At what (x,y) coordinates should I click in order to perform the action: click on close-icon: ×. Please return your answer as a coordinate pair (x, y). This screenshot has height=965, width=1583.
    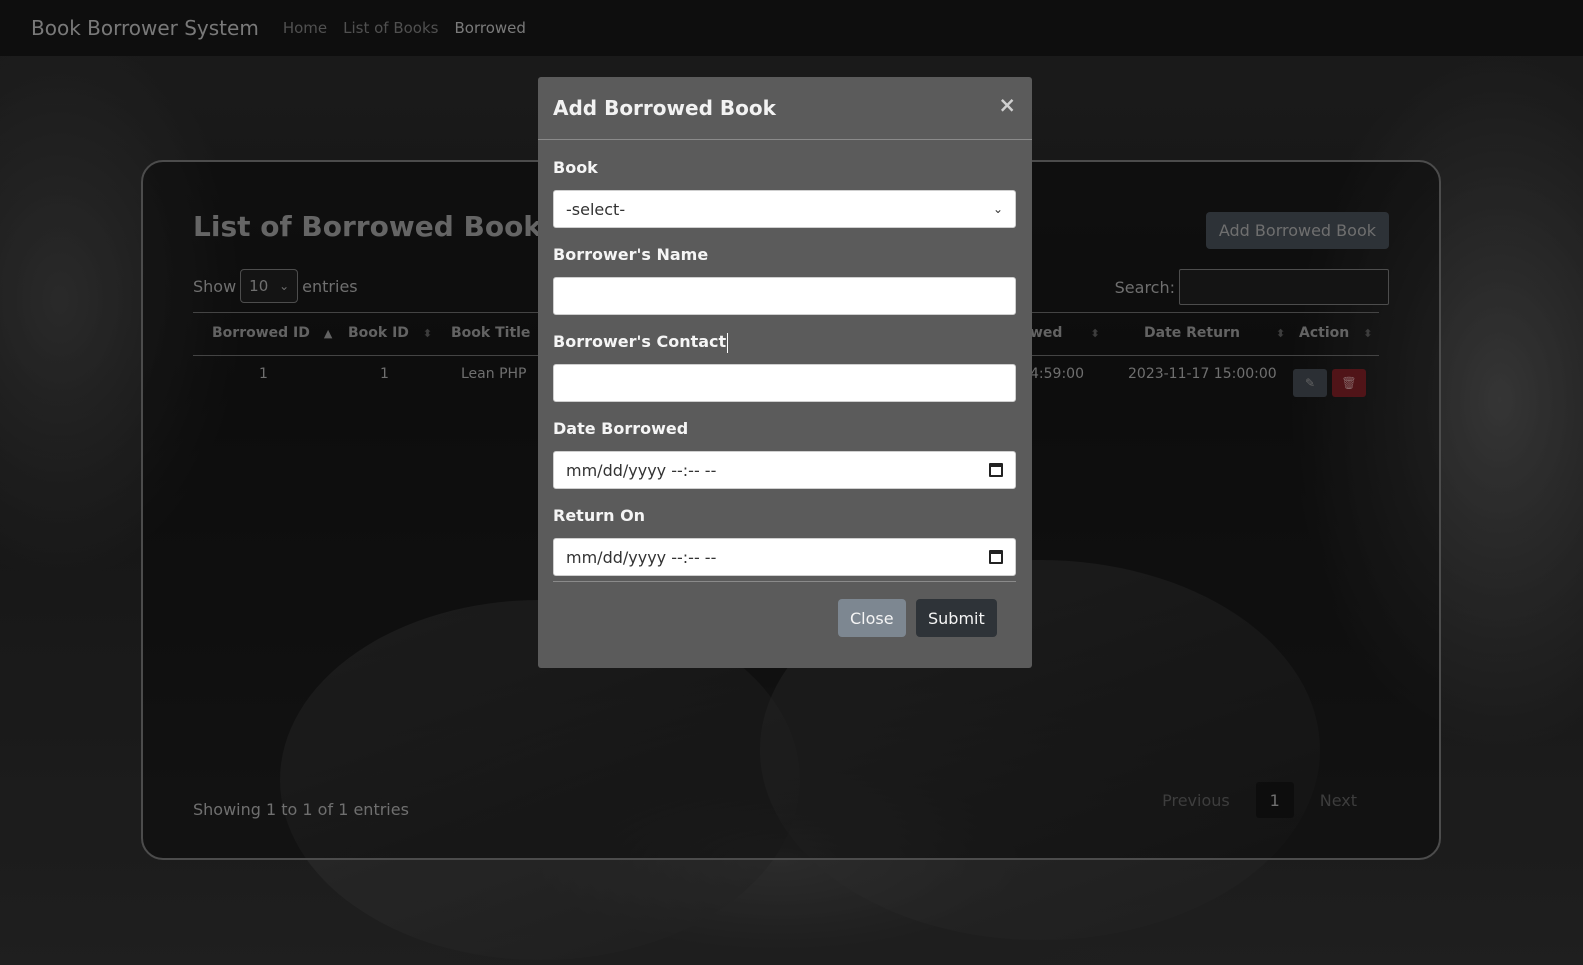
    Looking at the image, I should click on (1007, 105).